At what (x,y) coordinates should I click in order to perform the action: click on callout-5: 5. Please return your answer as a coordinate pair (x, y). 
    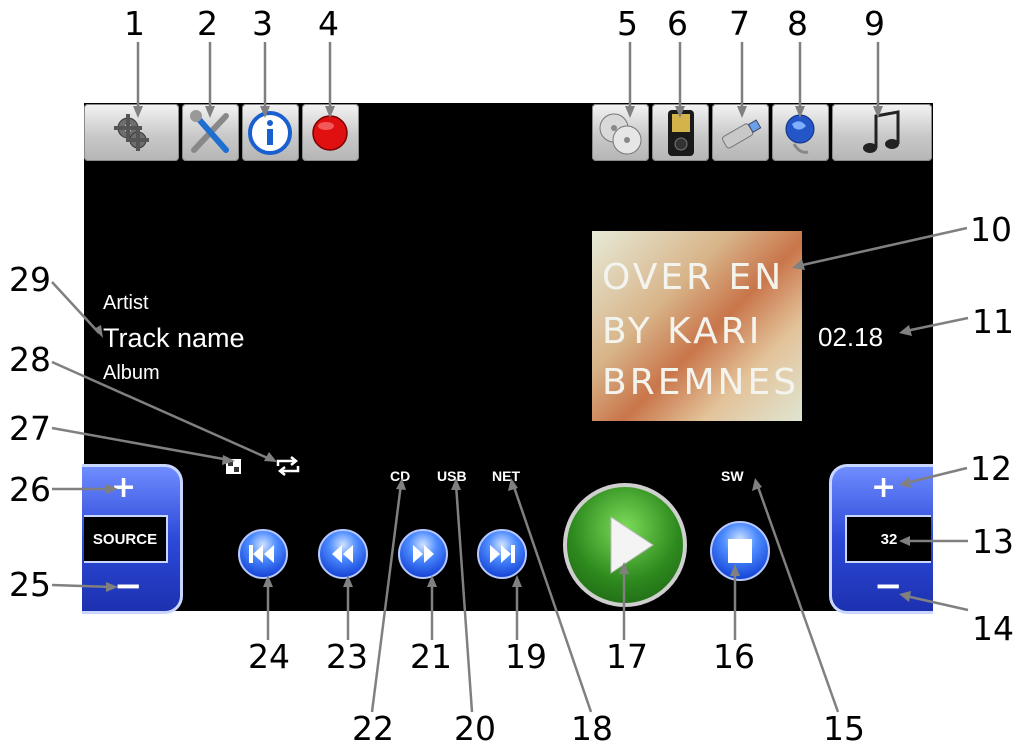
    Looking at the image, I should click on (627, 23).